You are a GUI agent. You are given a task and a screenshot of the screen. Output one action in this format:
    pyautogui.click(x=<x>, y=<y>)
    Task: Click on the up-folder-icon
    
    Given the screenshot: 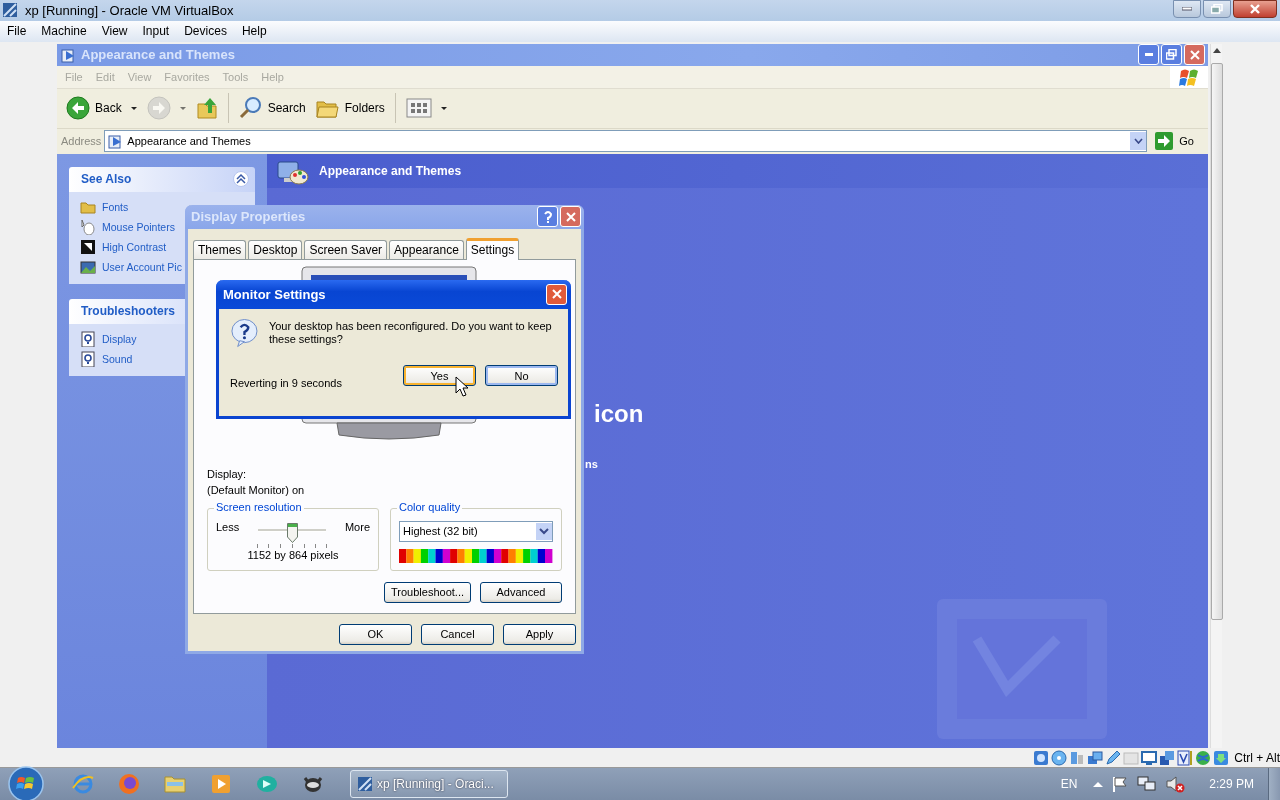 What is the action you would take?
    pyautogui.click(x=206, y=108)
    